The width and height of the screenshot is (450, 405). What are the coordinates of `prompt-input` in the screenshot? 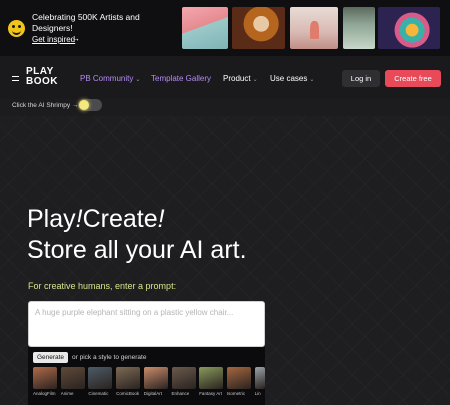 It's located at (147, 312).